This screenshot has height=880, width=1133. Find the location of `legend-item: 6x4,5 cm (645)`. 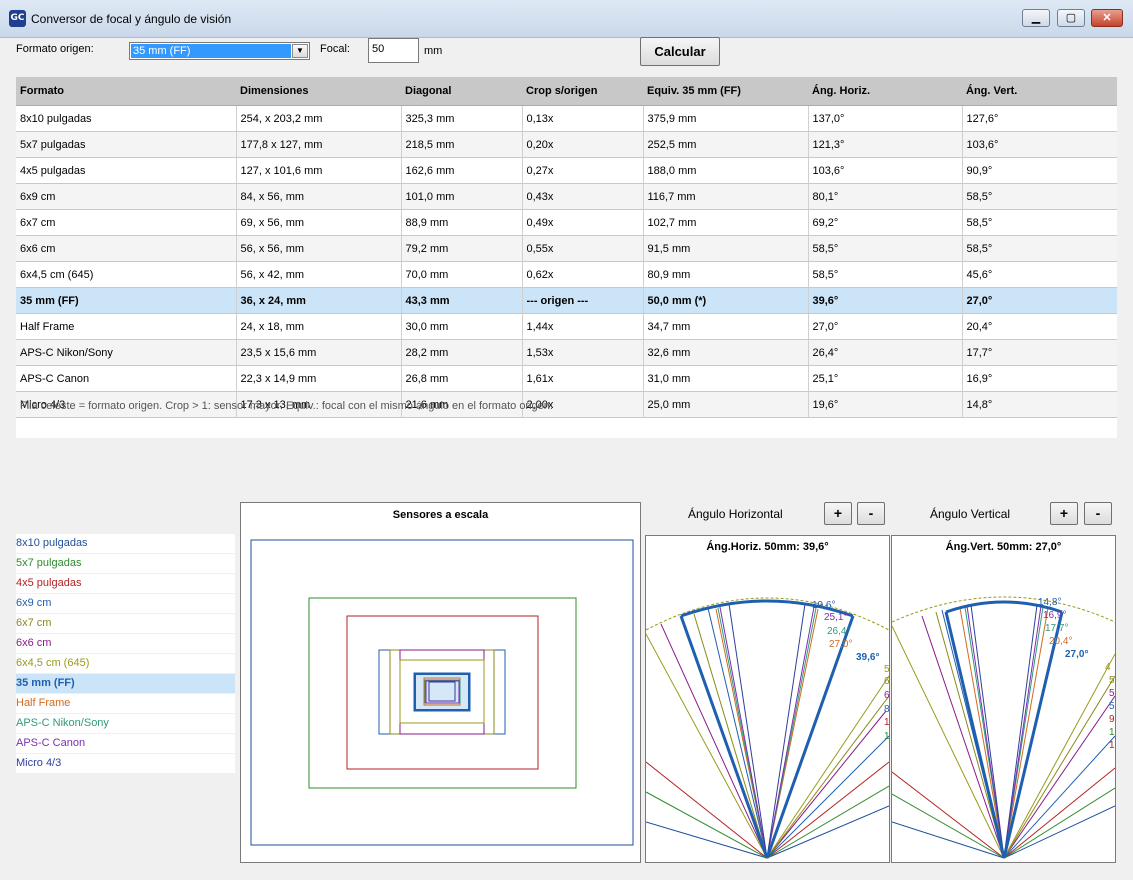

legend-item: 6x4,5 cm (645) is located at coordinates (125, 664).